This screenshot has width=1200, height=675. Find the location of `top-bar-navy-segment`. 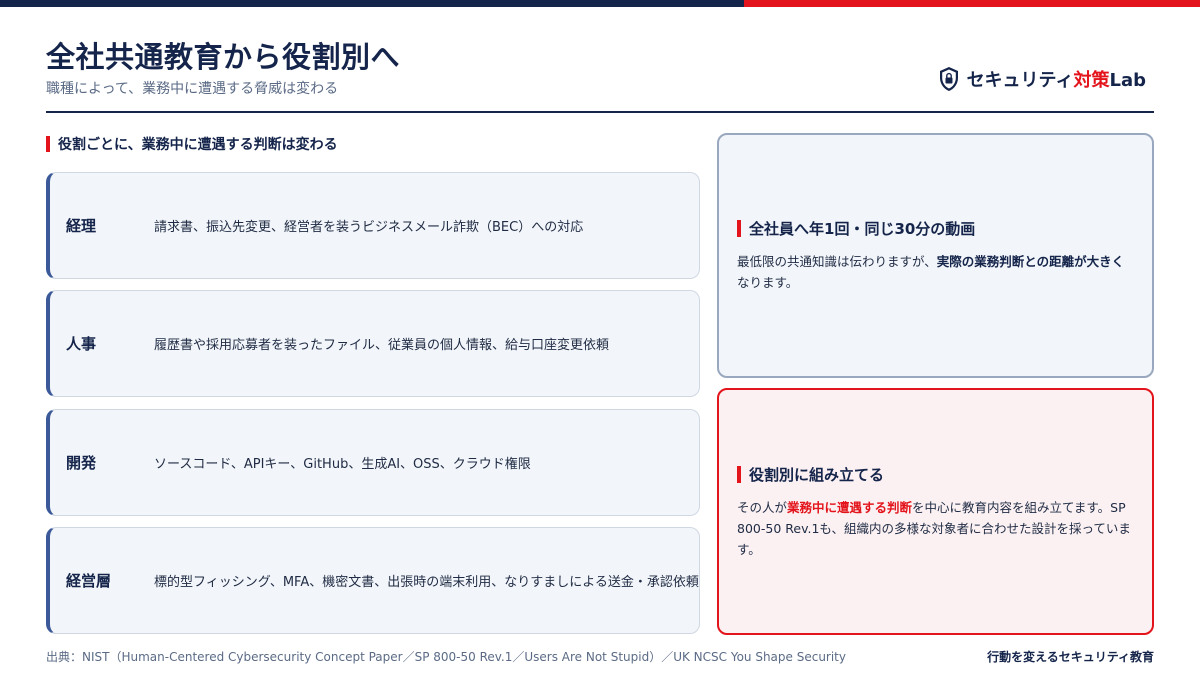

top-bar-navy-segment is located at coordinates (372, 3).